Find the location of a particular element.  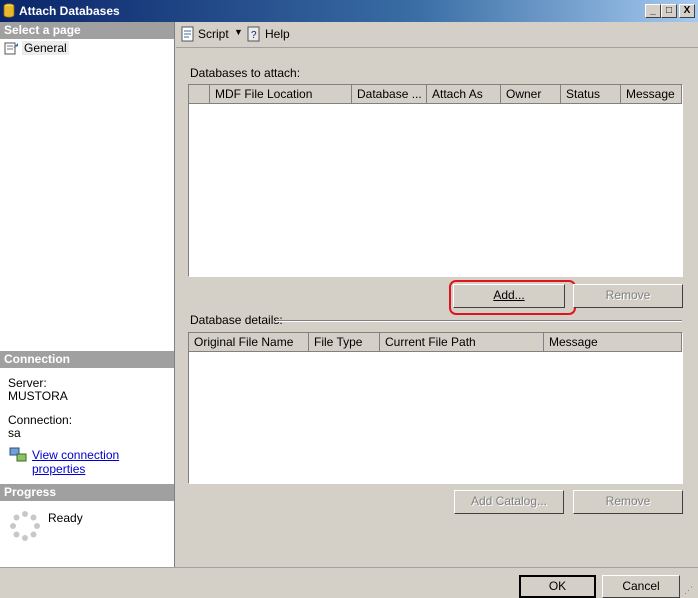

column-header-owner: Owner is located at coordinates (531, 94).